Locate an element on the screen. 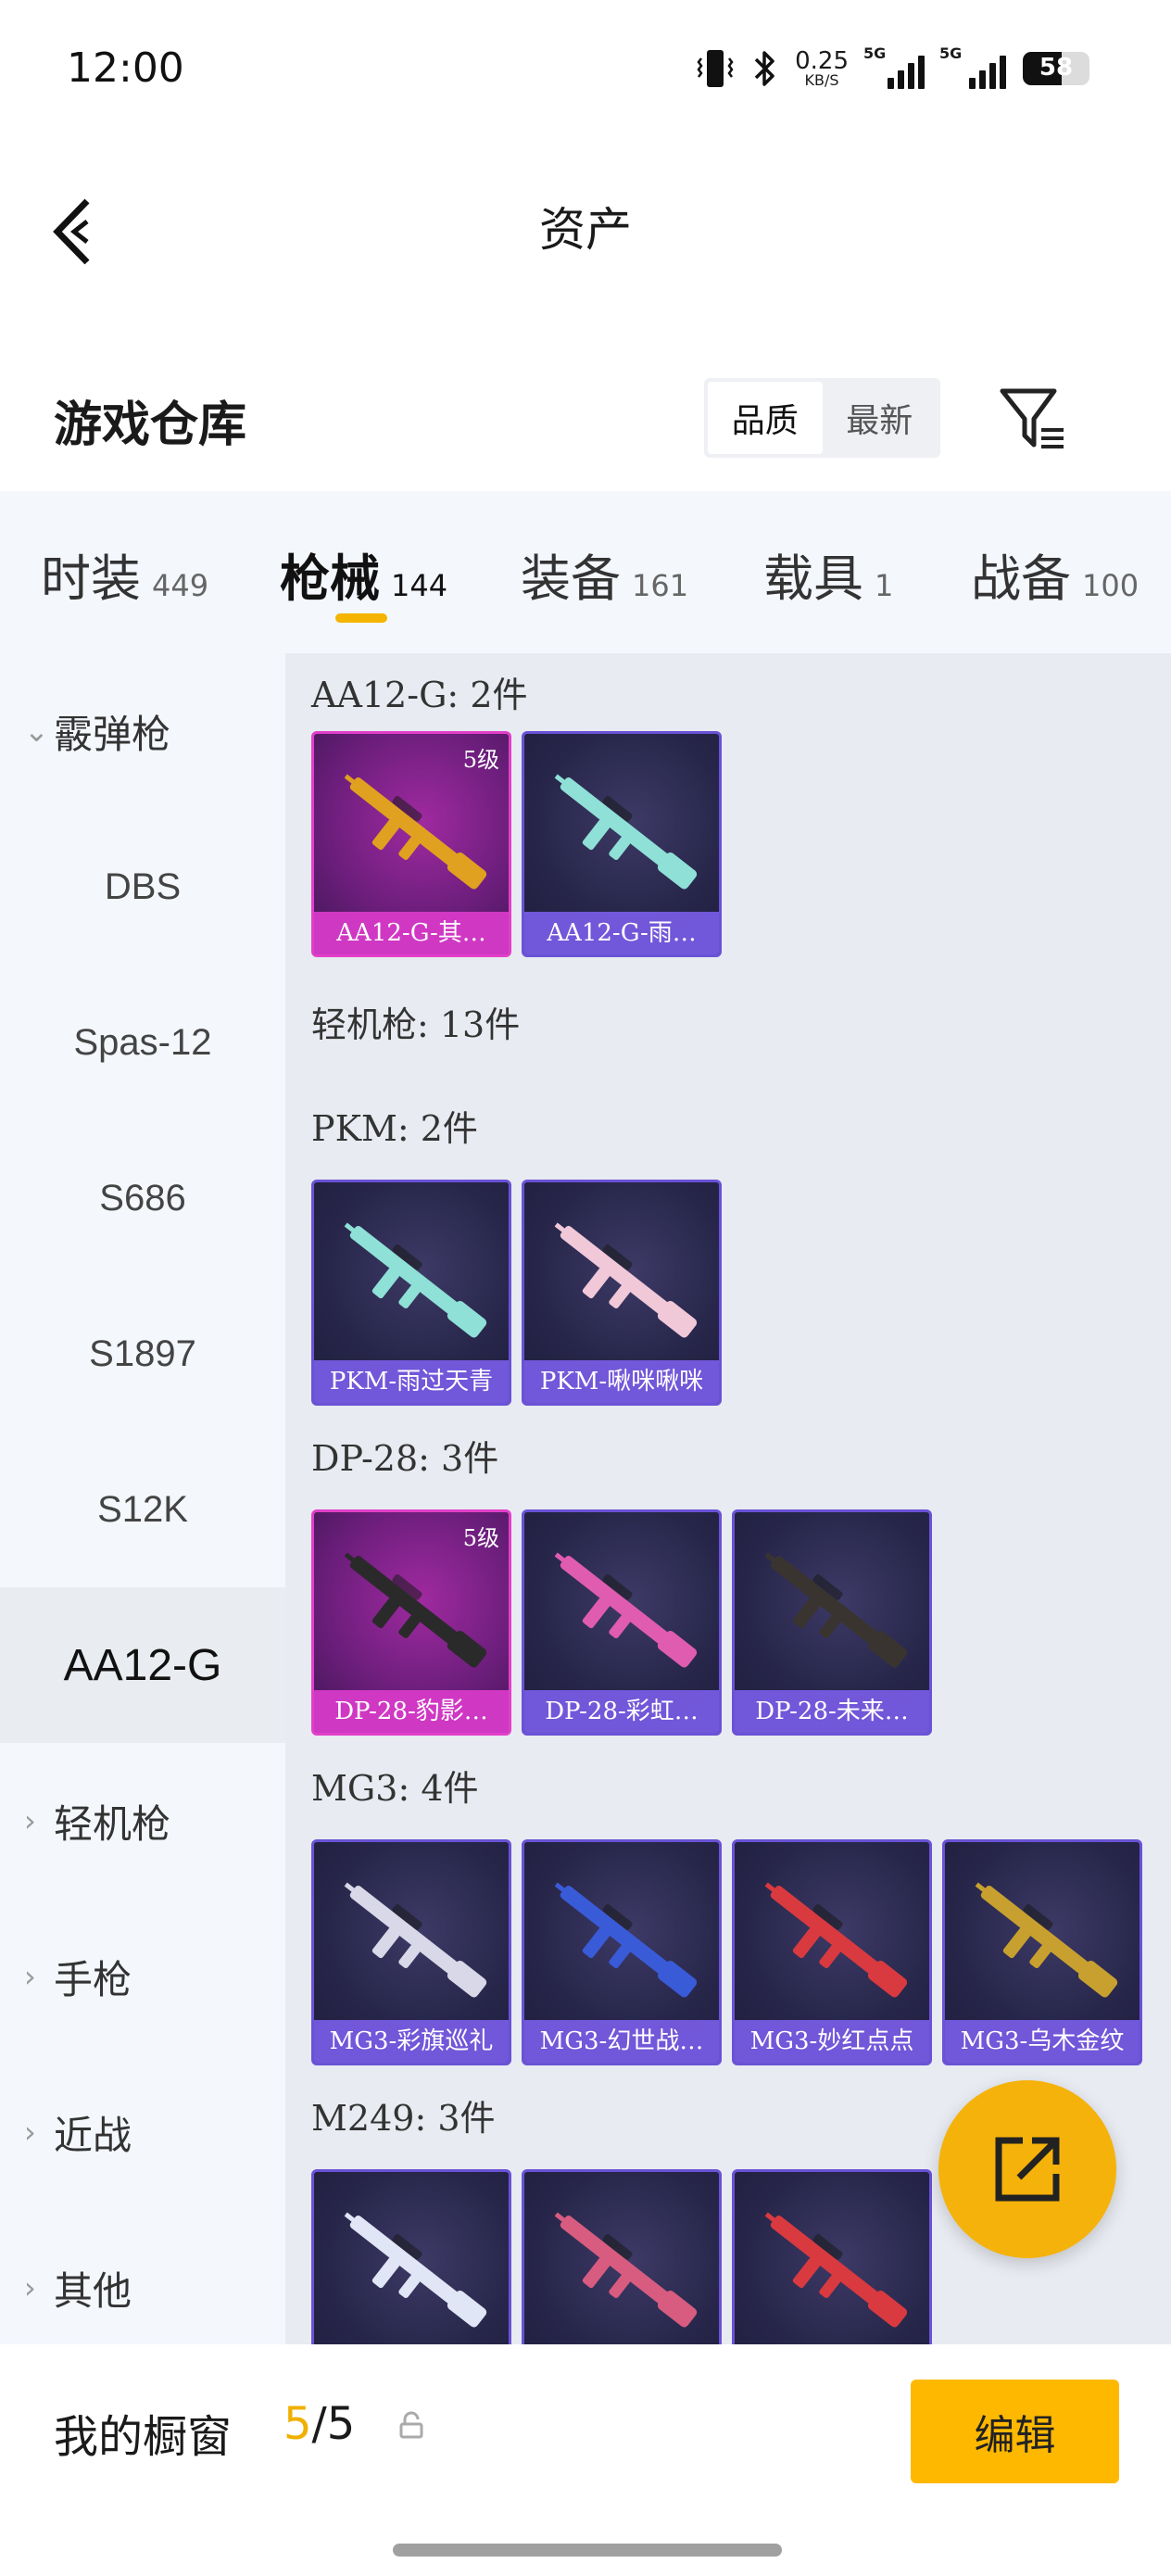 Image resolution: width=1171 pixels, height=2576 pixels. group-header-mg3: MG3: 4件 is located at coordinates (395, 1788).